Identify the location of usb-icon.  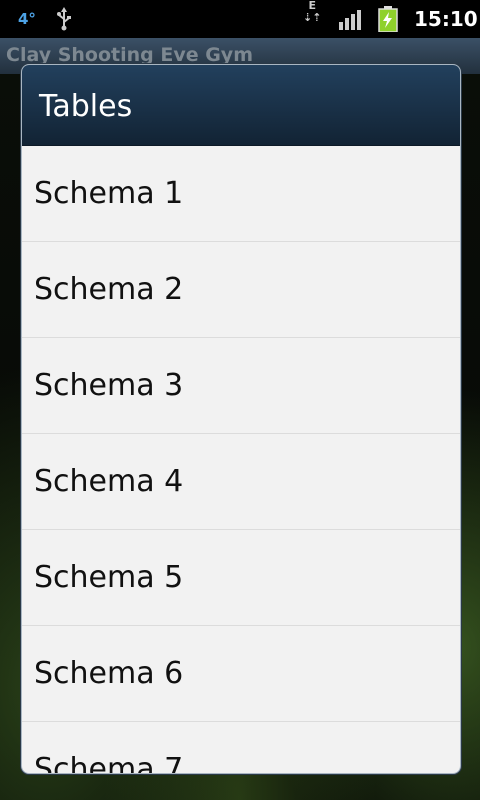
(64, 19).